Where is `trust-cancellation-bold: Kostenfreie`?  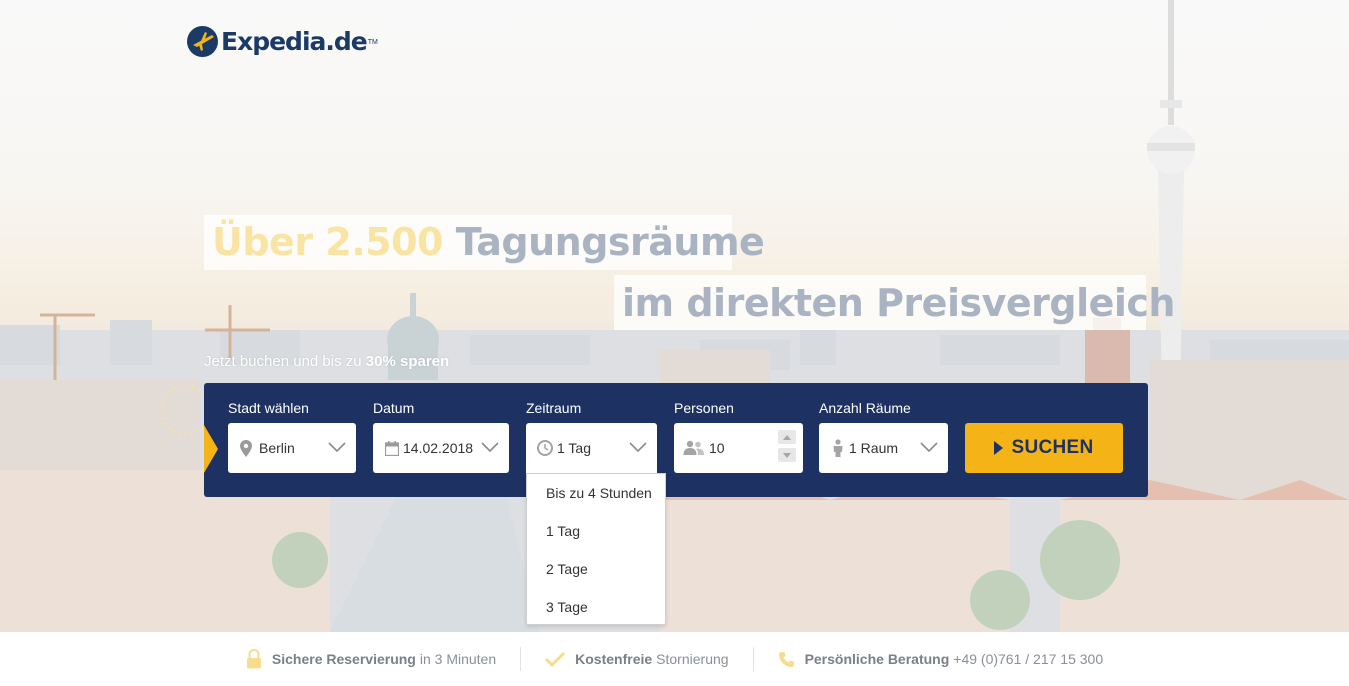
trust-cancellation-bold: Kostenfreie is located at coordinates (614, 659).